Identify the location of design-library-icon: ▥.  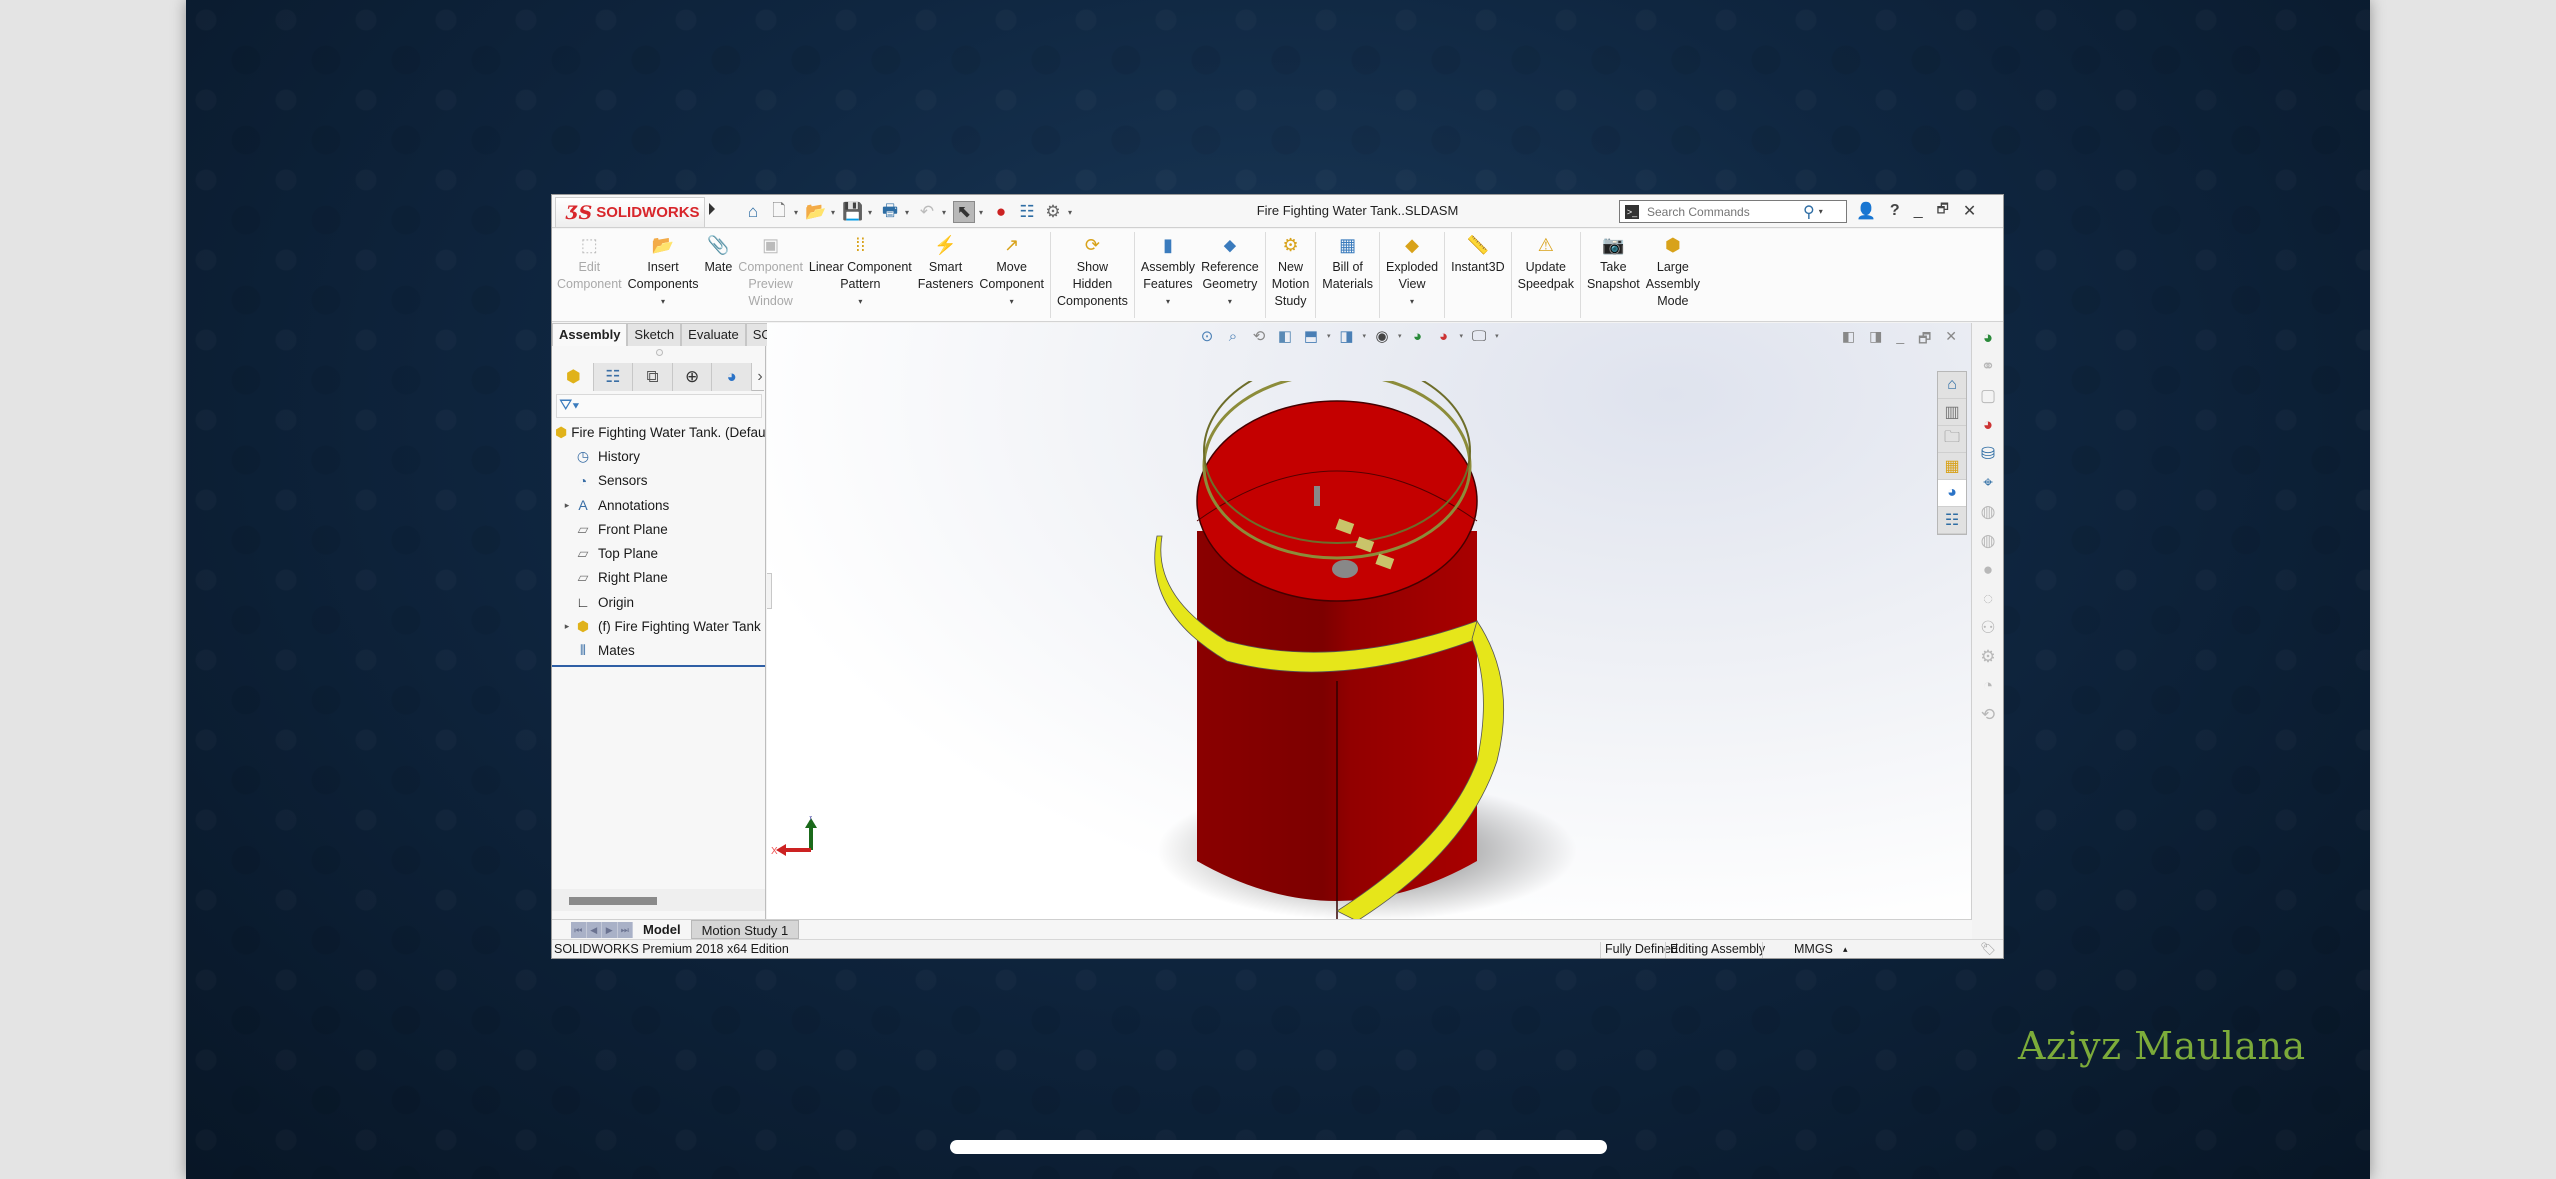
(1952, 412).